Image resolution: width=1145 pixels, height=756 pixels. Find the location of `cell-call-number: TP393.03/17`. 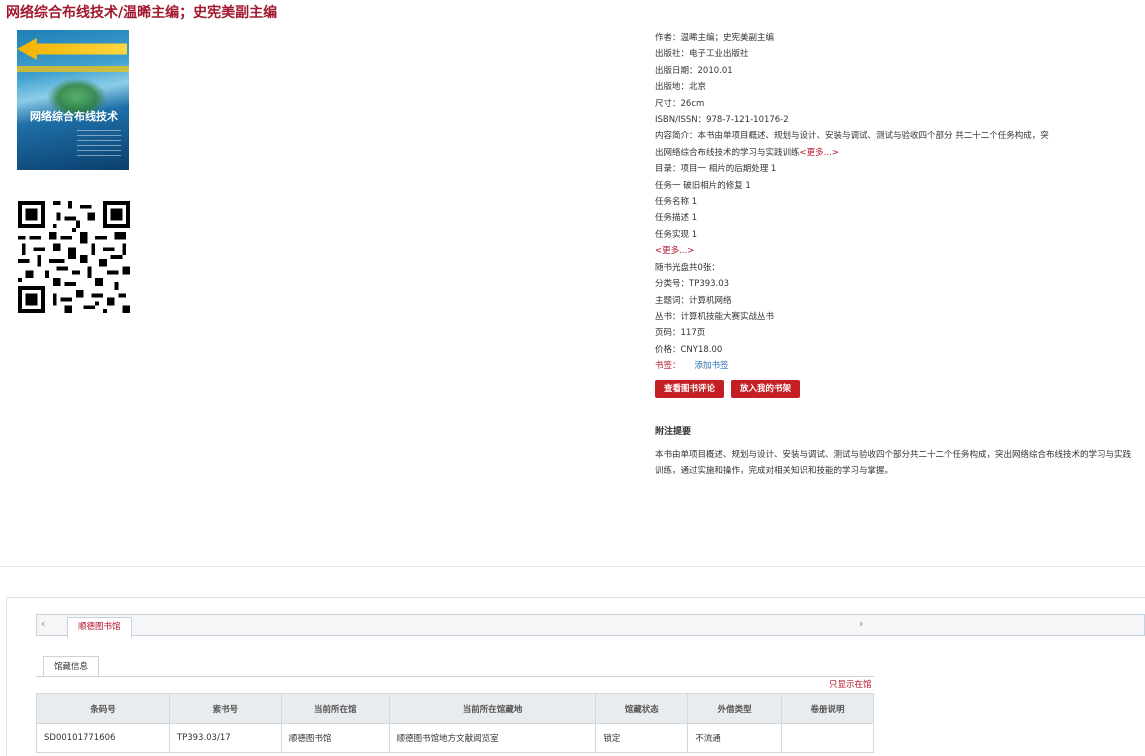

cell-call-number: TP393.03/17 is located at coordinates (225, 738).